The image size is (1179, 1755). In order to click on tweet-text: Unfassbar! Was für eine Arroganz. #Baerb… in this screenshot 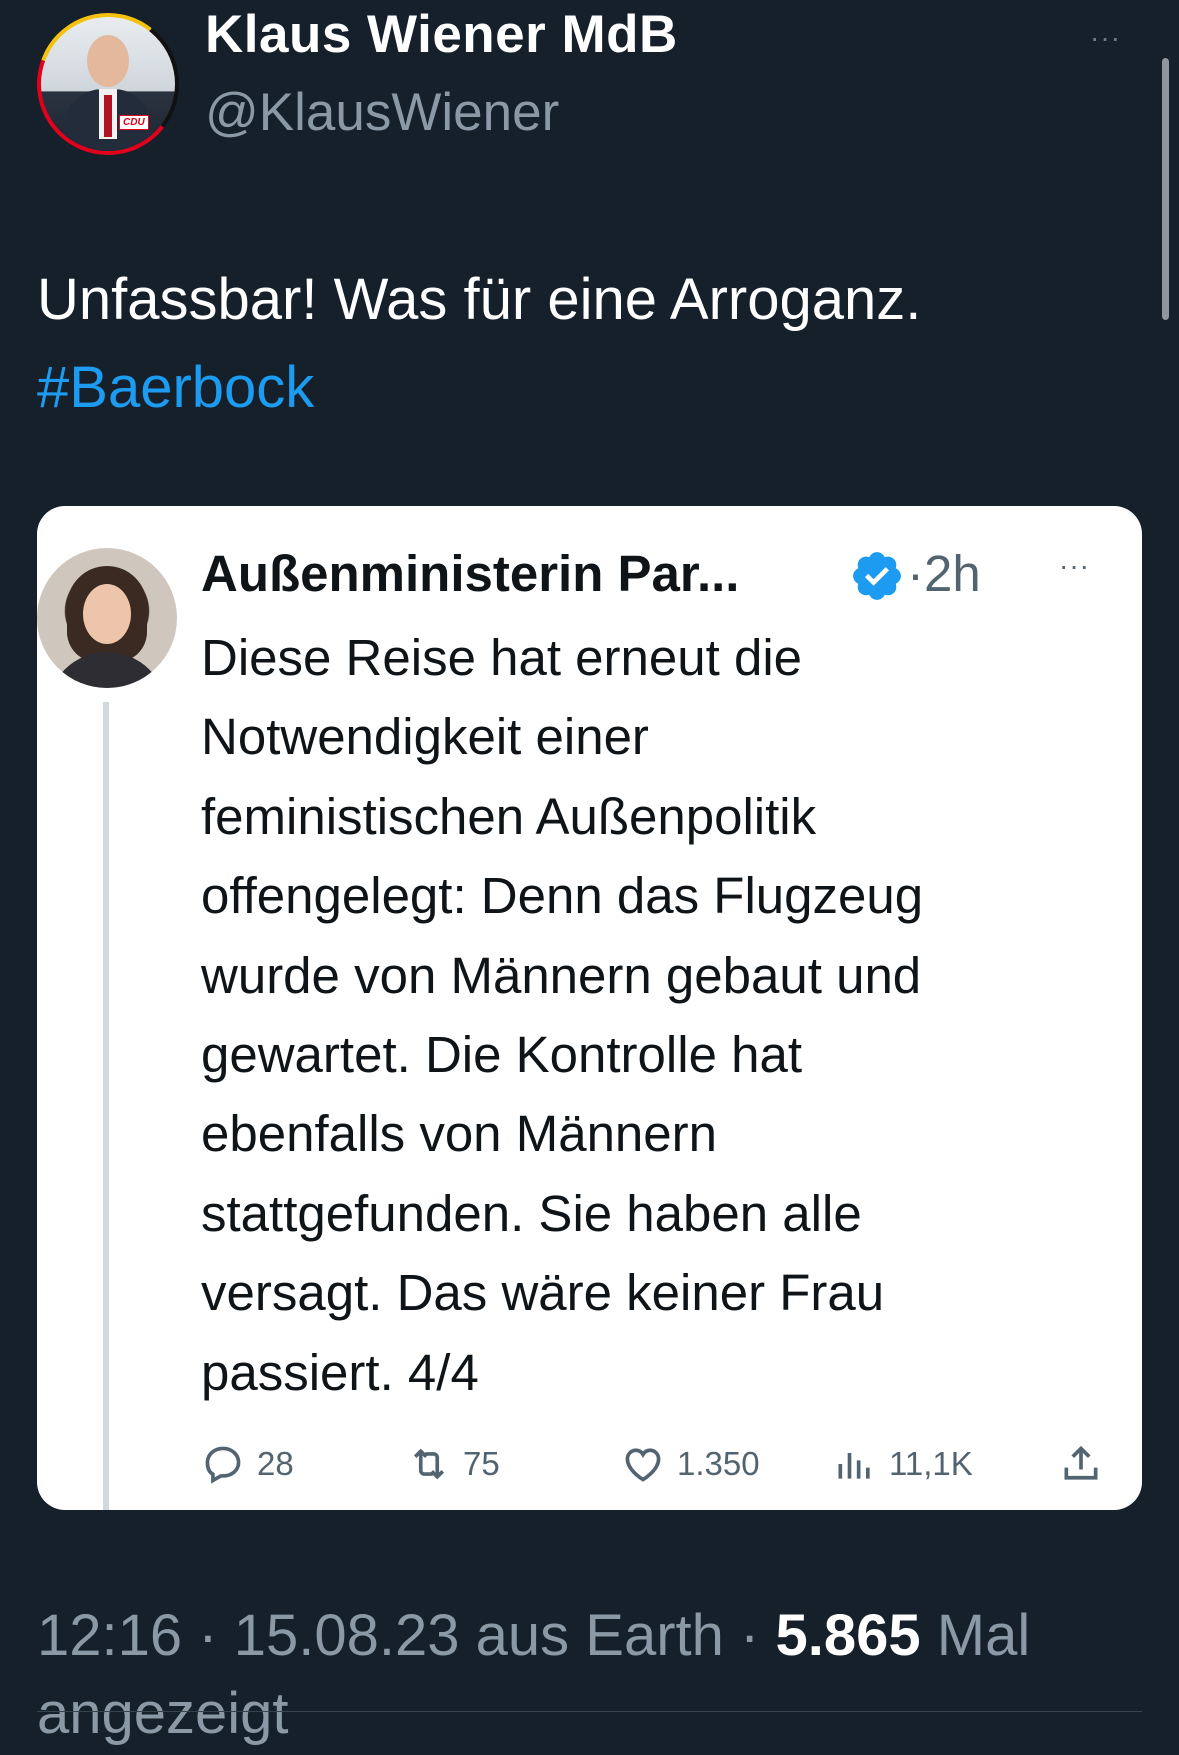, I will do `click(479, 344)`.